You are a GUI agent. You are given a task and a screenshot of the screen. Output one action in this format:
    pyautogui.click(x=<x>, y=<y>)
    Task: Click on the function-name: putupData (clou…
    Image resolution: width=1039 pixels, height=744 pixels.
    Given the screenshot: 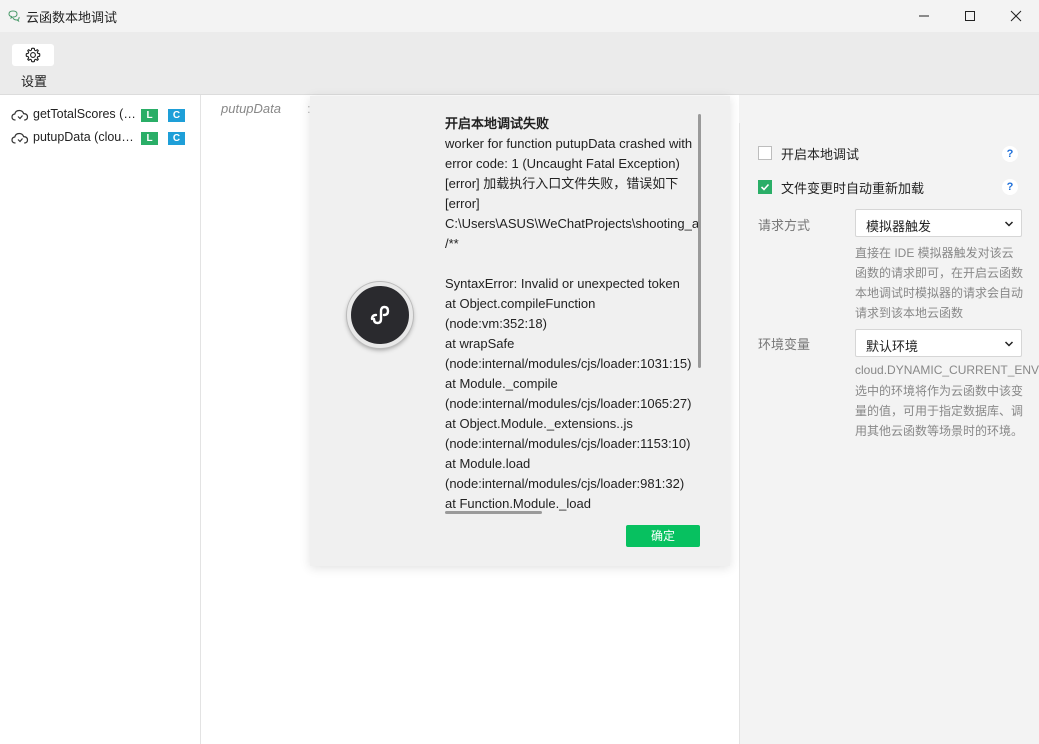 What is the action you would take?
    pyautogui.click(x=83, y=137)
    